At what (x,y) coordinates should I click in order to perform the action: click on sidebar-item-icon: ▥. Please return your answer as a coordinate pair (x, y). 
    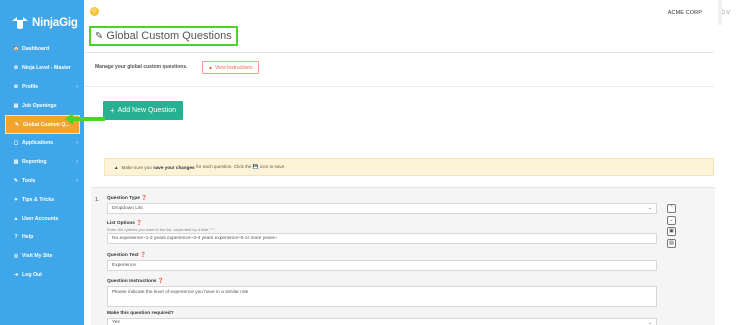
    Looking at the image, I should click on (16, 162).